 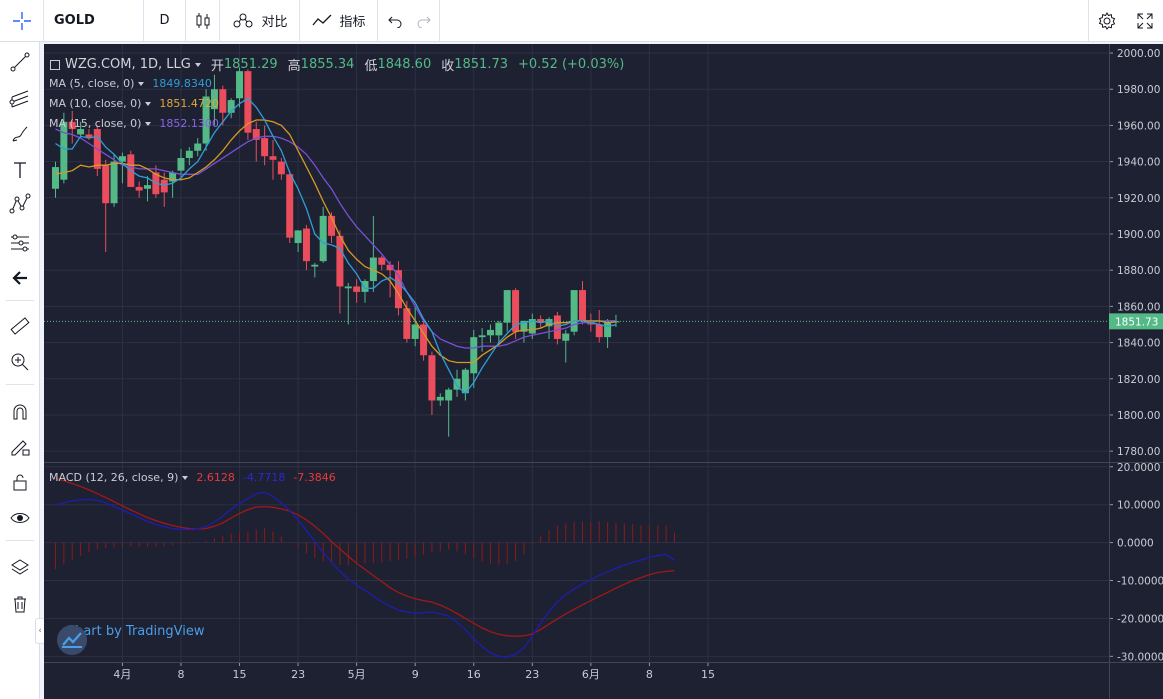 What do you see at coordinates (264, 477) in the screenshot?
I see `macd-line-value: -4.7718` at bounding box center [264, 477].